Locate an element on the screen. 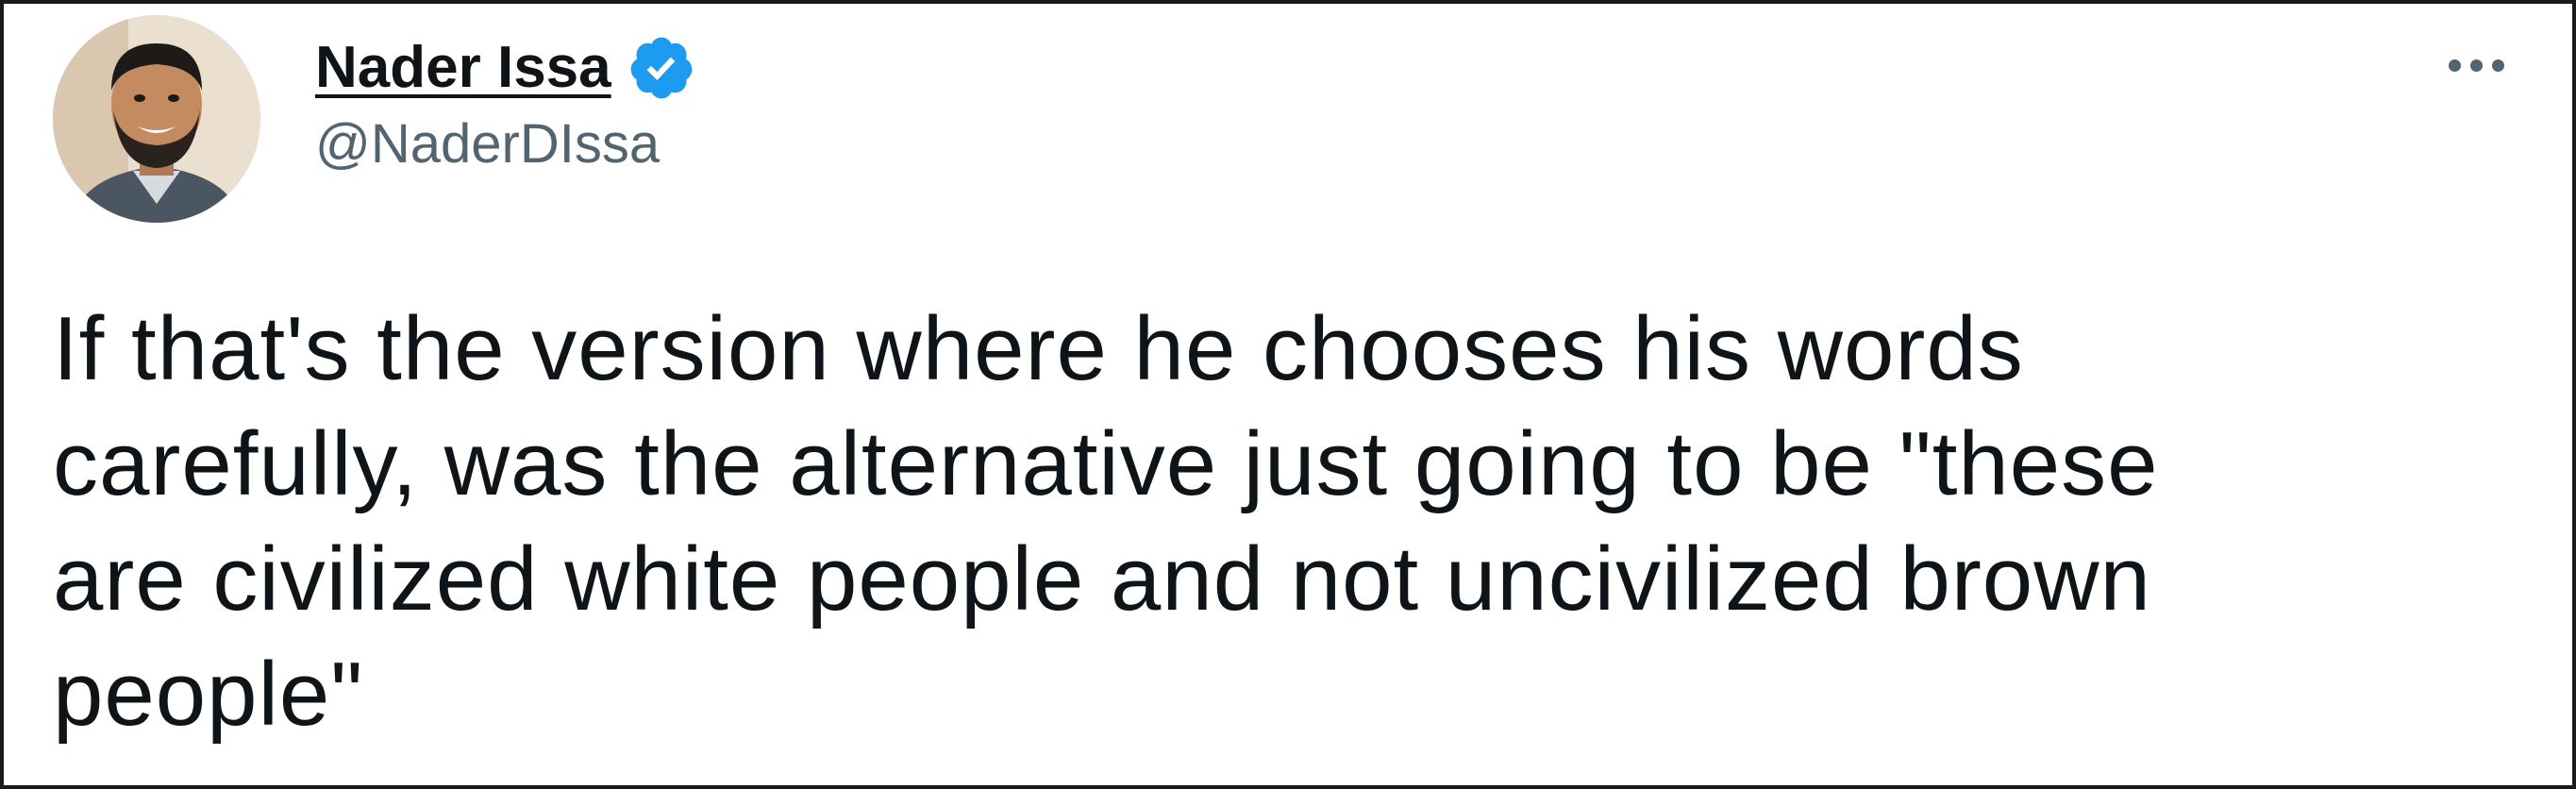 The width and height of the screenshot is (2576, 789). tweet-text-line: people" is located at coordinates (208, 694).